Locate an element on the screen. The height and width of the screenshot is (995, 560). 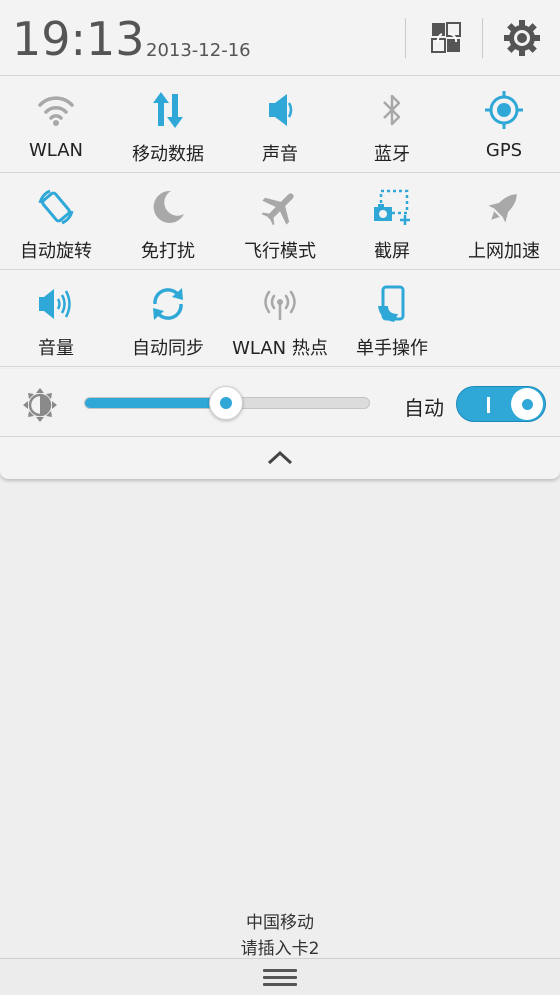
rocket-icon is located at coordinates (502, 208).